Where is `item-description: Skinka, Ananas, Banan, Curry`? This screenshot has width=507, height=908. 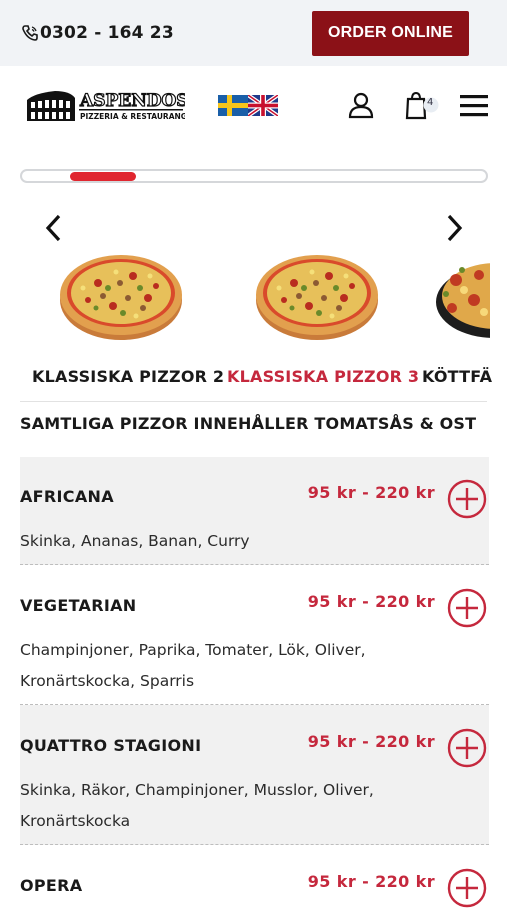 item-description: Skinka, Ananas, Banan, Curry is located at coordinates (135, 541).